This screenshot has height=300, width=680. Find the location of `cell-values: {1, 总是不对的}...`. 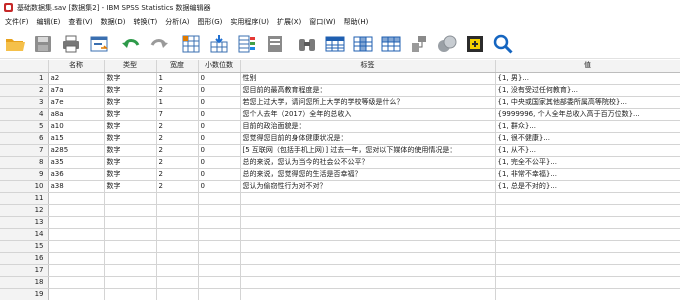

cell-values: {1, 总是不对的}... is located at coordinates (587, 186).